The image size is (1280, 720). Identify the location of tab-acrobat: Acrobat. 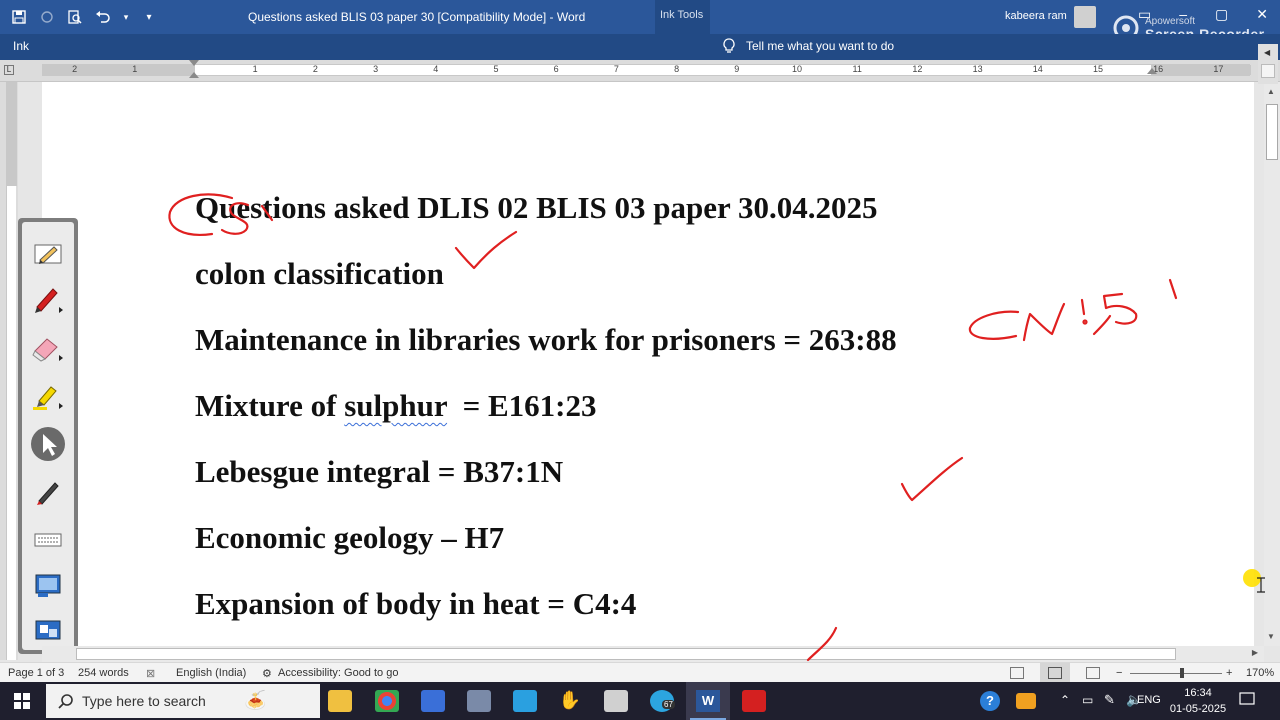
(657, 46).